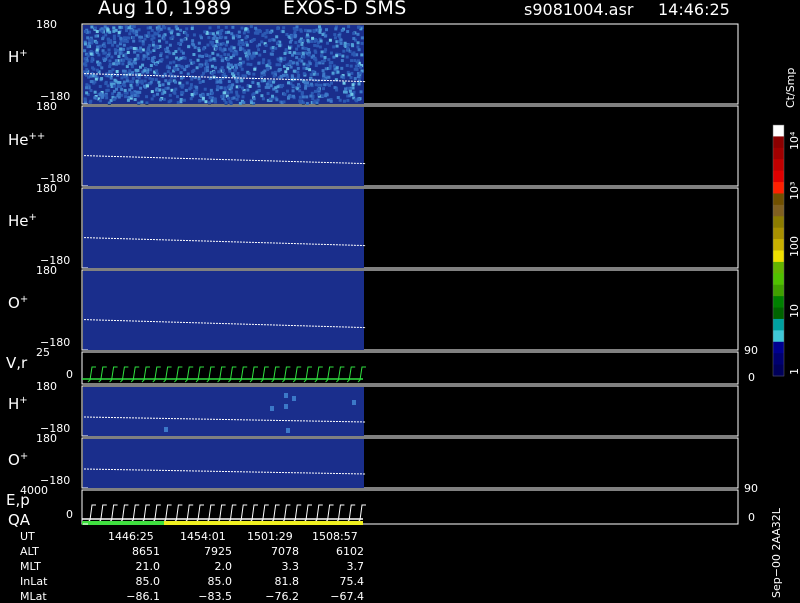 This screenshot has height=603, width=800. I want to click on footer-cell: 75.4, so click(352, 581).